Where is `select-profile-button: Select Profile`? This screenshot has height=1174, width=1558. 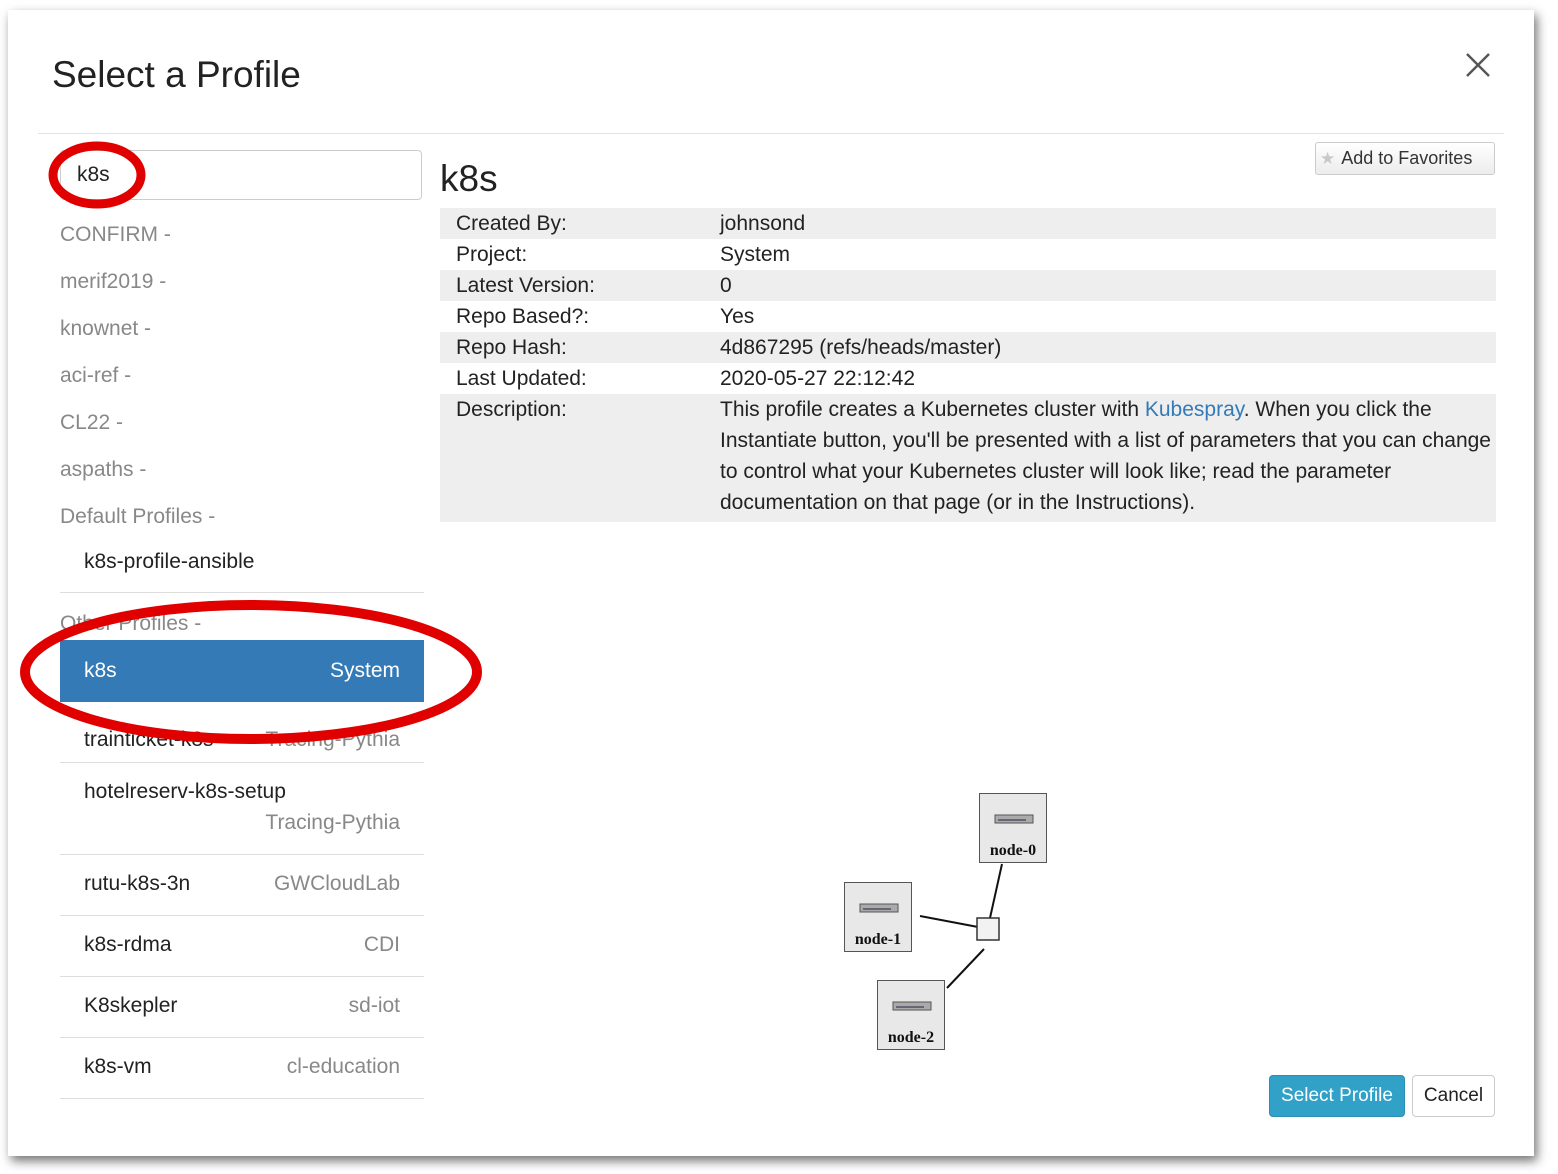 select-profile-button: Select Profile is located at coordinates (1337, 1096).